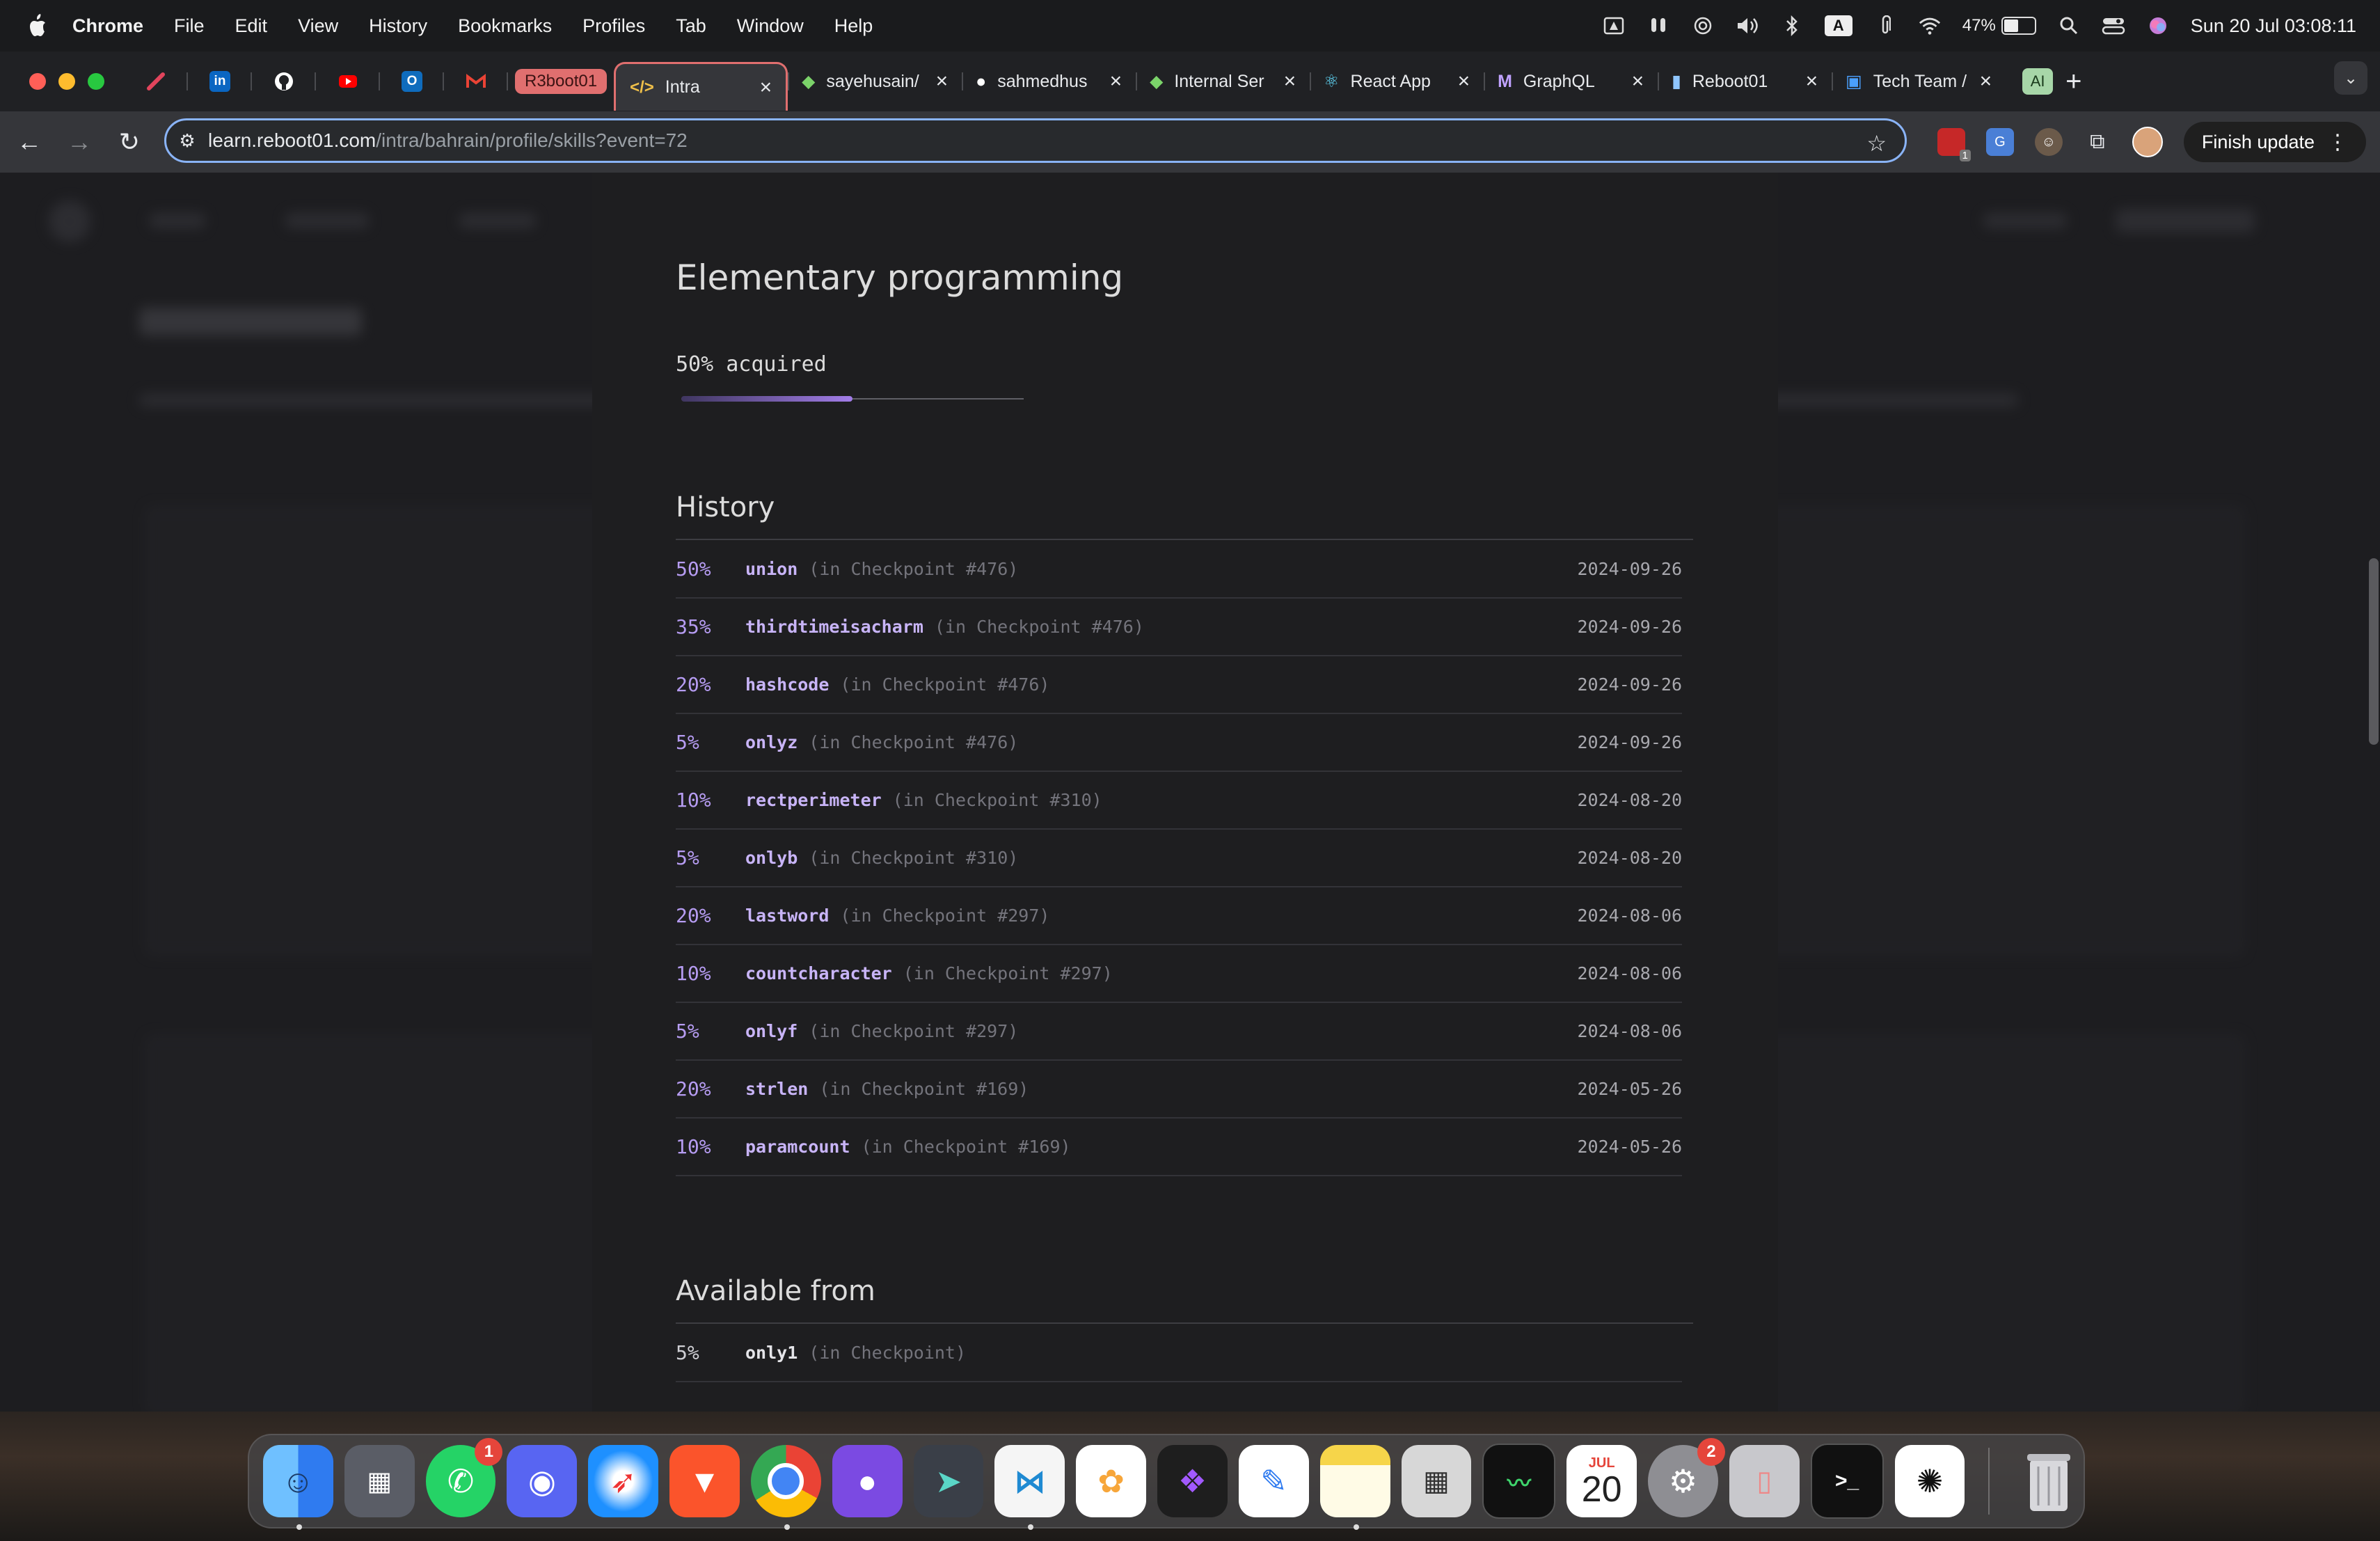  What do you see at coordinates (787, 916) in the screenshot?
I see `row-exercise-name: lastword` at bounding box center [787, 916].